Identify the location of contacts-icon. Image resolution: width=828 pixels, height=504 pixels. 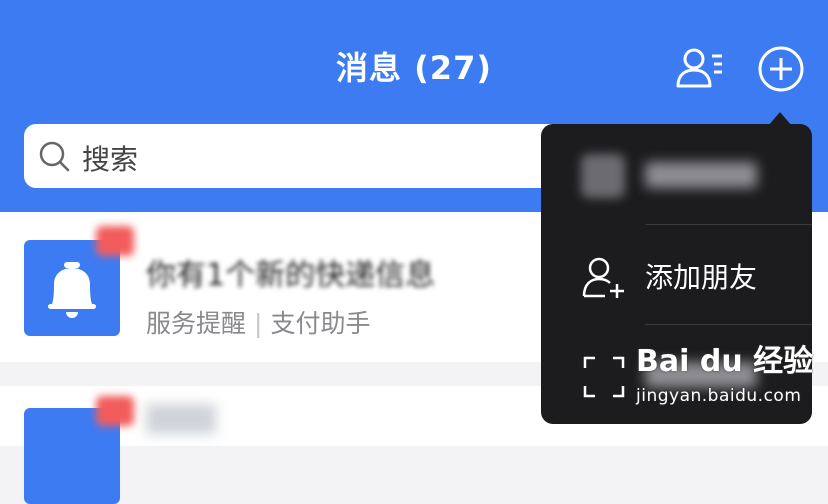
(699, 68).